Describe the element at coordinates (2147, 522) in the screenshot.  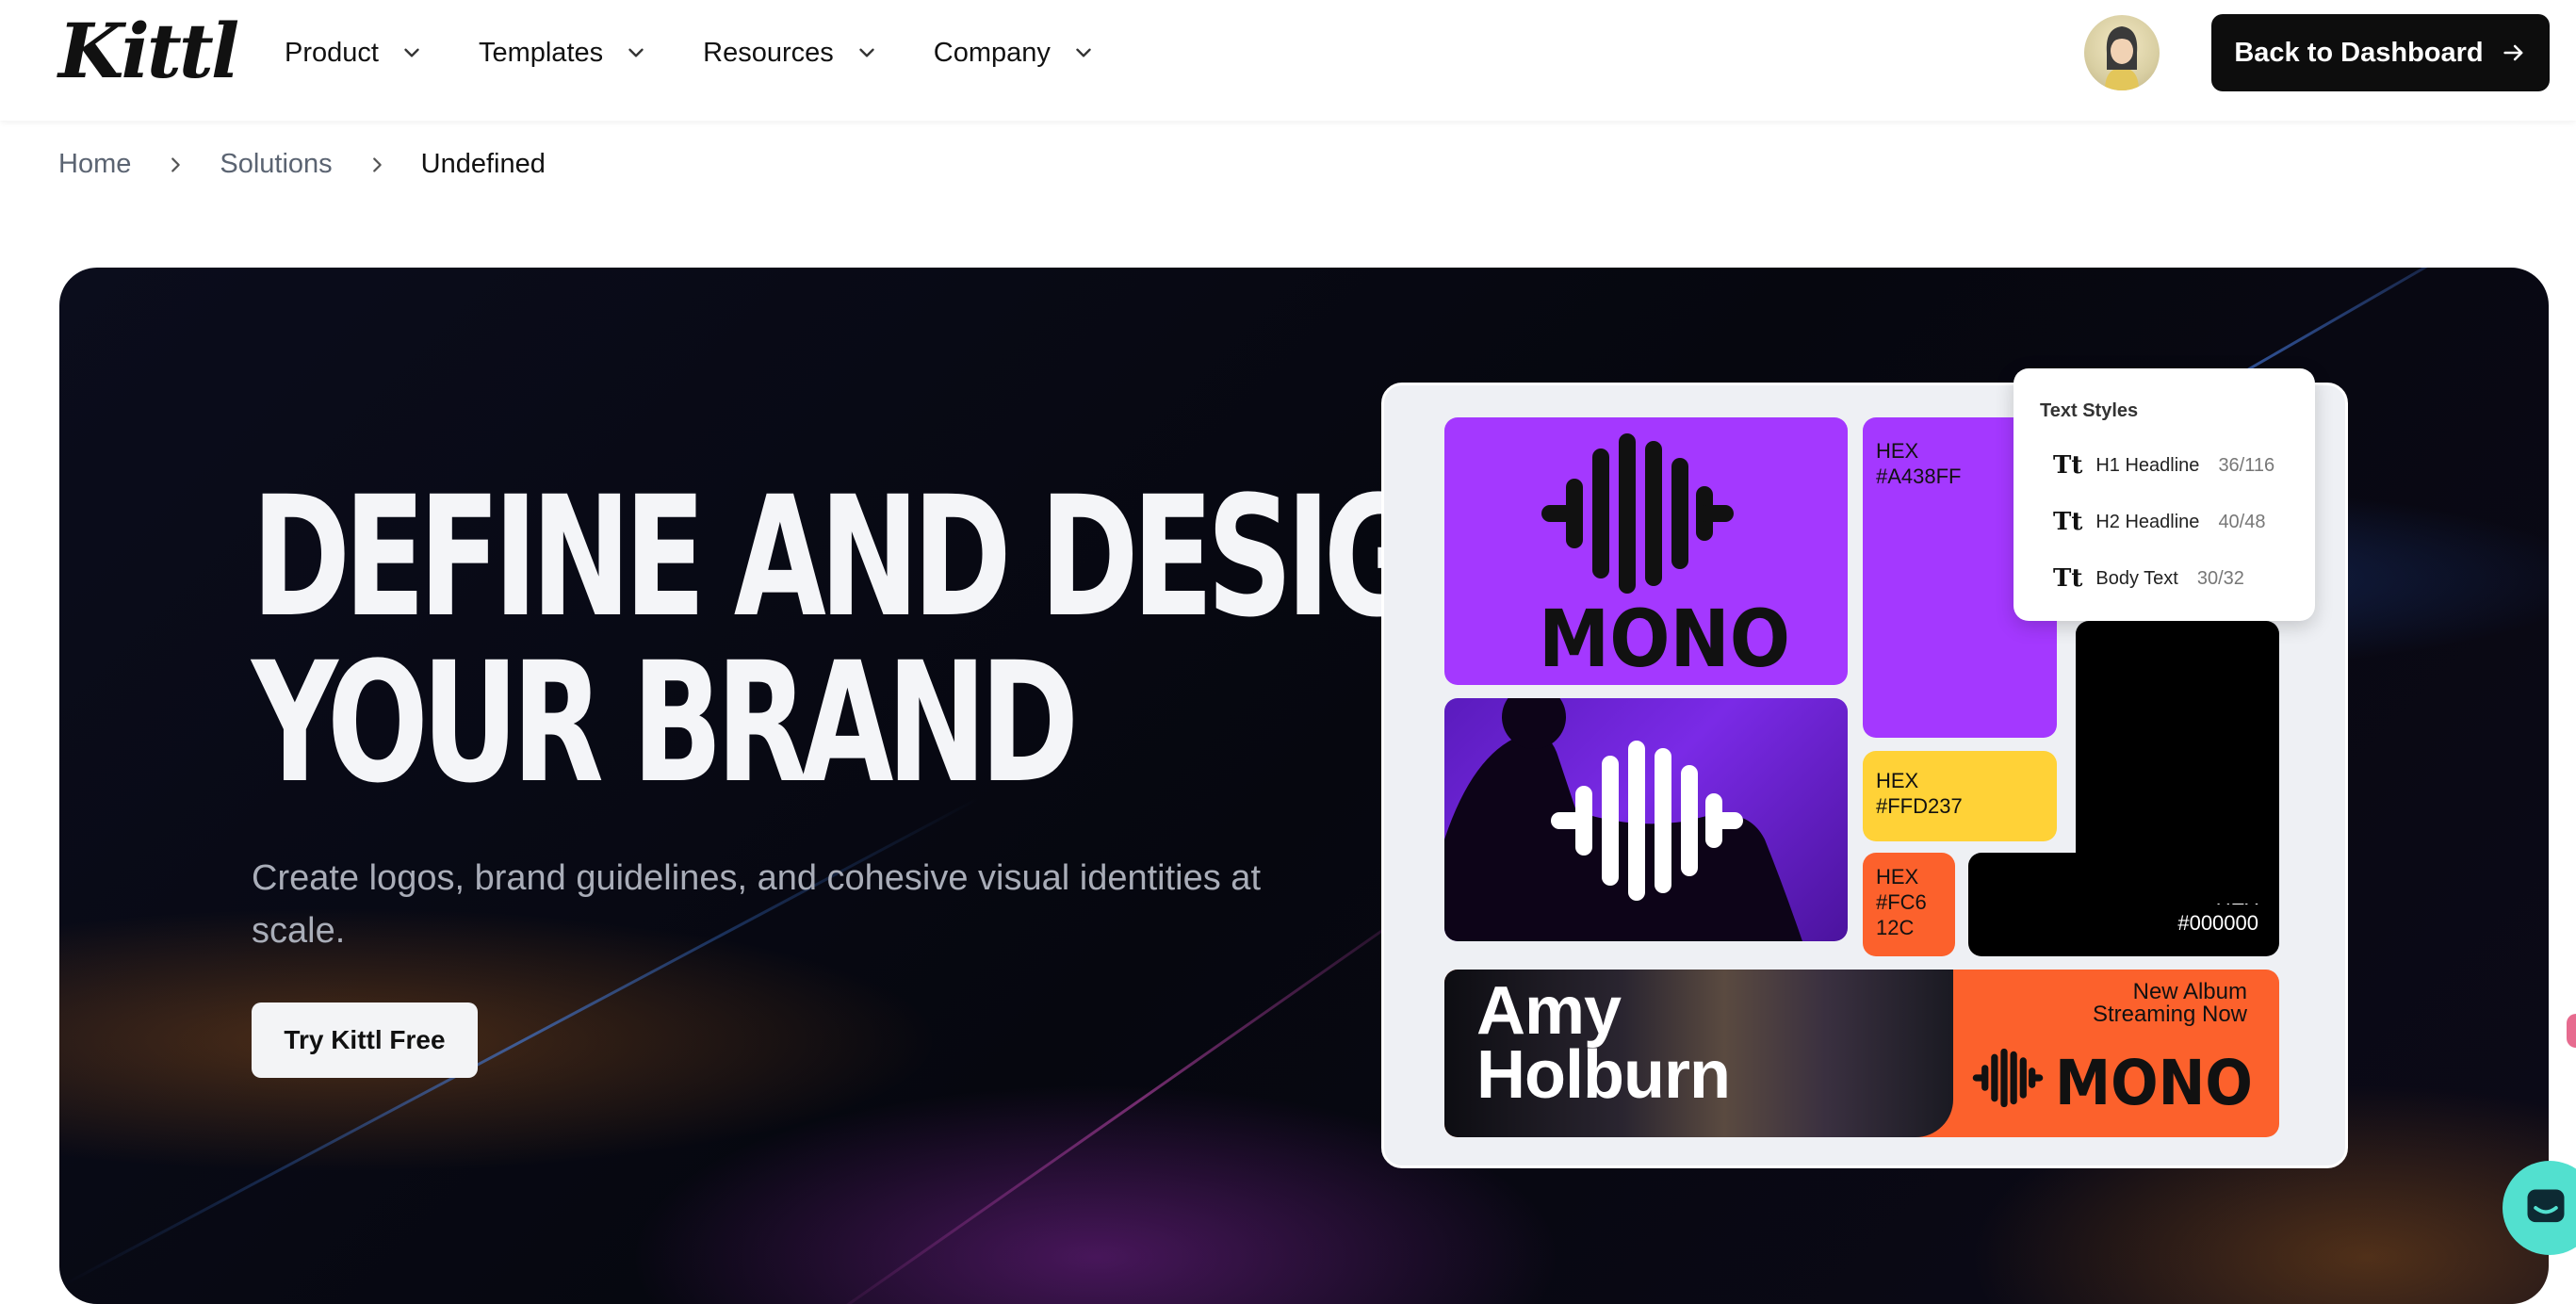
I see `text-style-name: H2 Headline` at that location.